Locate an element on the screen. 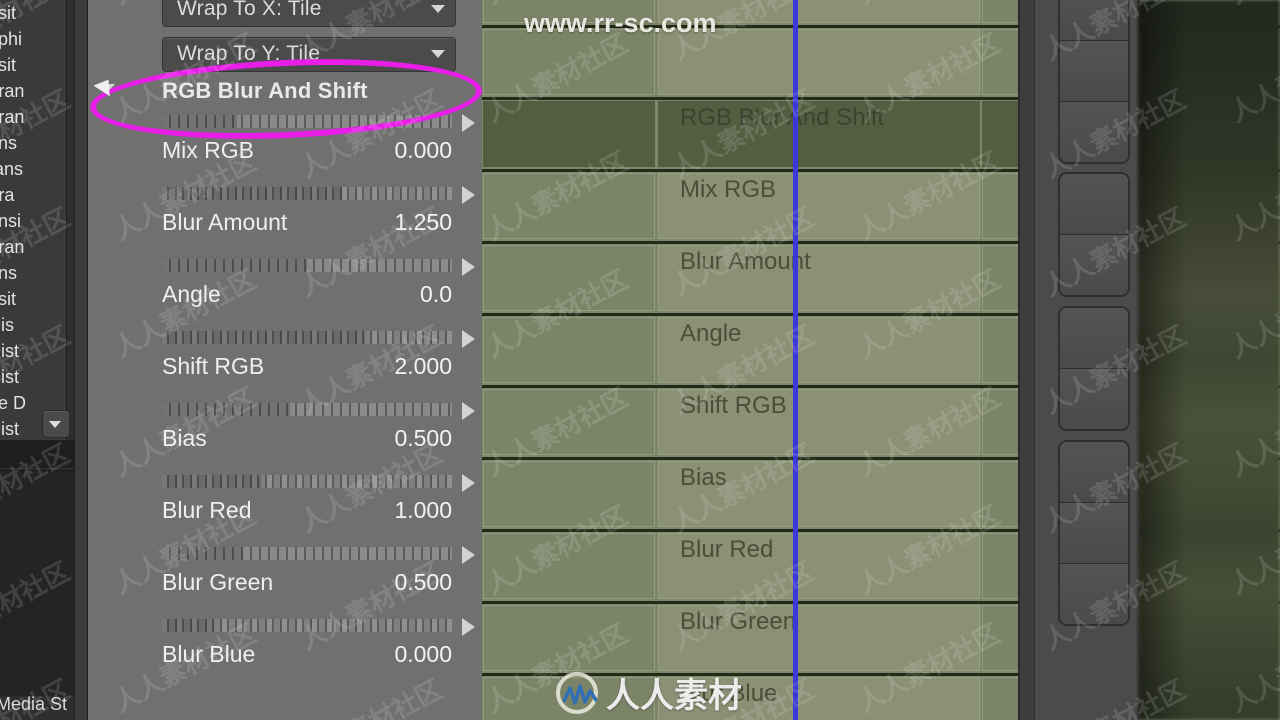  wrap-to-y-dropdown: Wrap To Y: Tile is located at coordinates (309, 54).